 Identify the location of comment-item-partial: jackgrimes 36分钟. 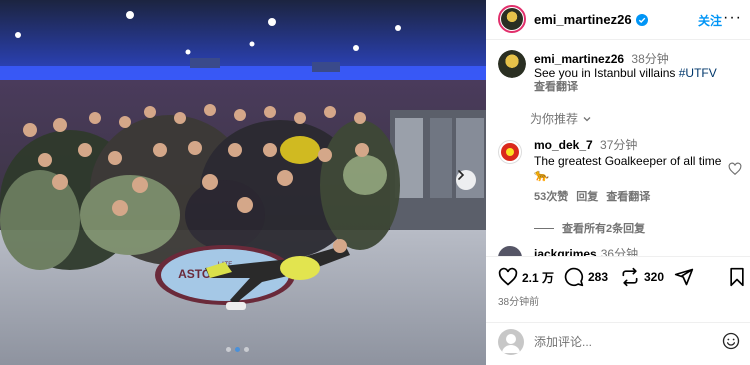
(622, 250).